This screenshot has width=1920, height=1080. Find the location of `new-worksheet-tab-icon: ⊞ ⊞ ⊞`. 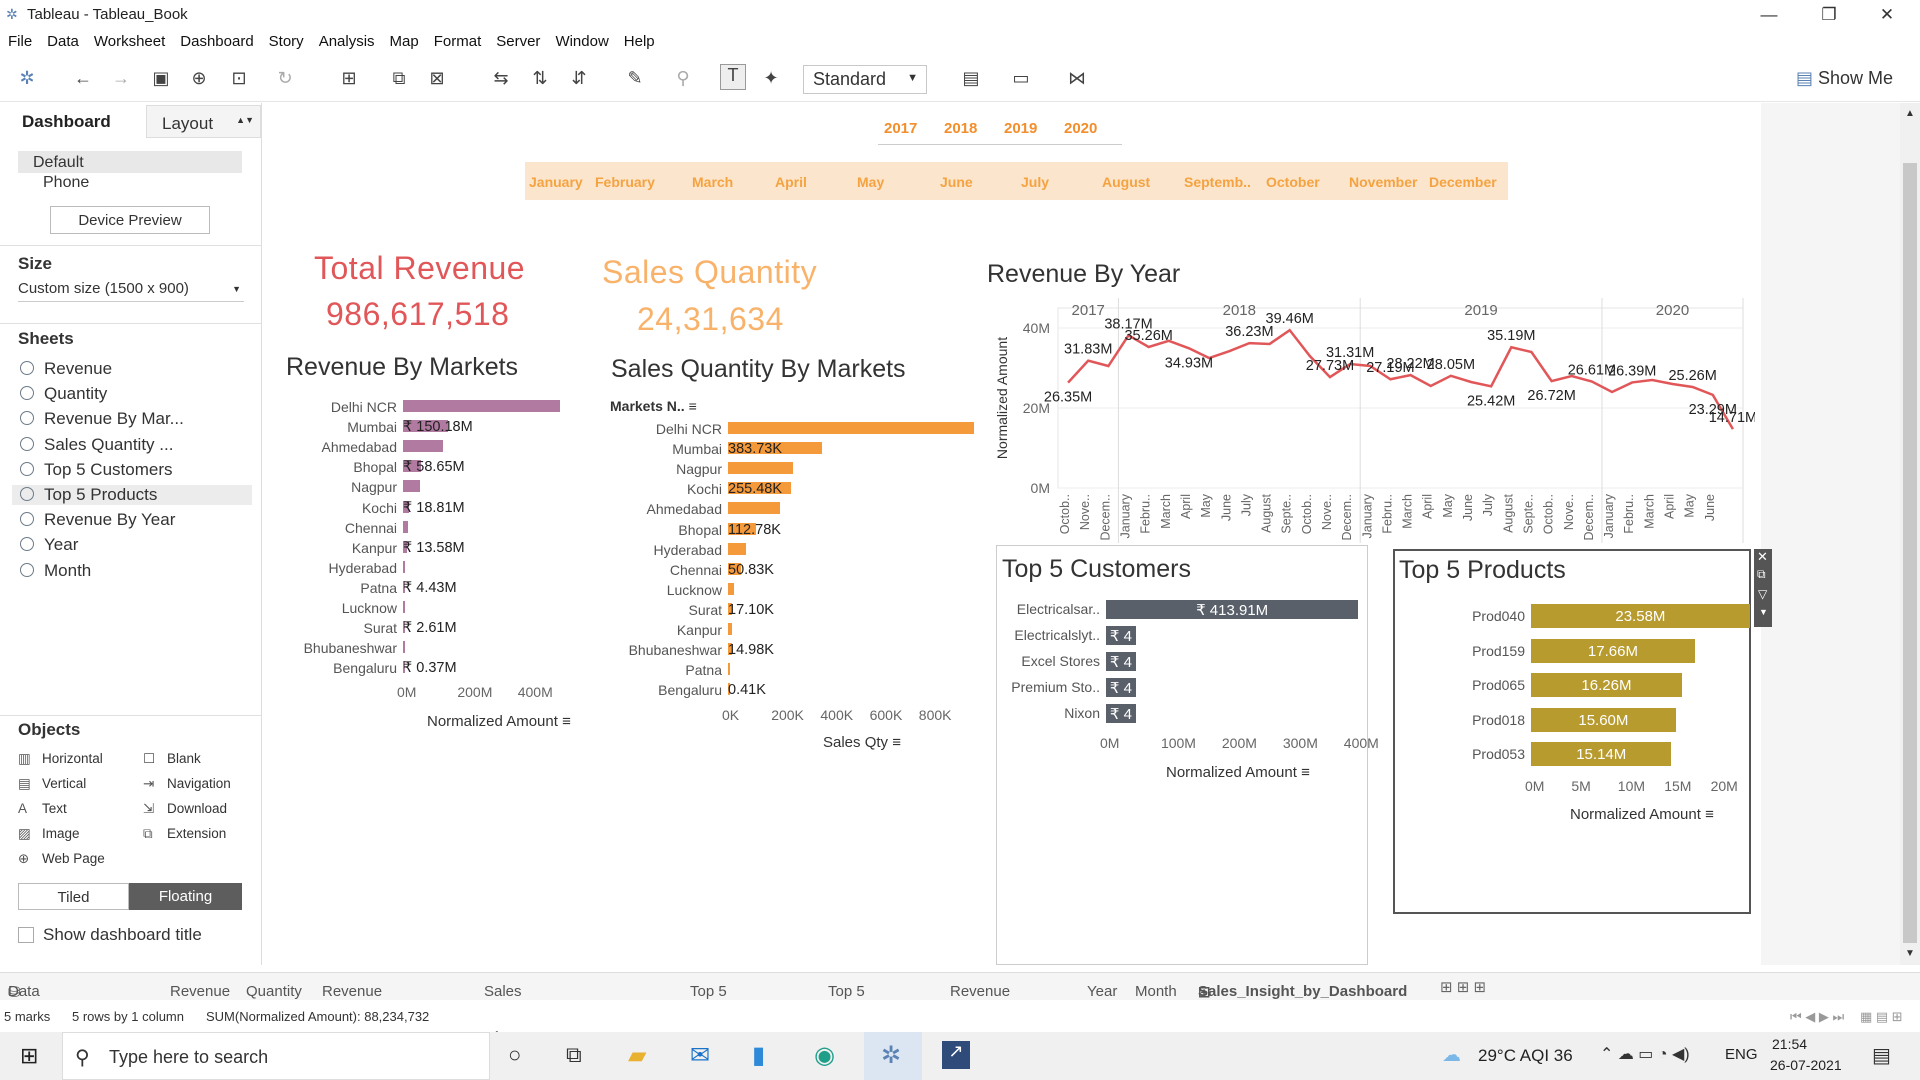

new-worksheet-tab-icon: ⊞ ⊞ ⊞ is located at coordinates (1463, 987).